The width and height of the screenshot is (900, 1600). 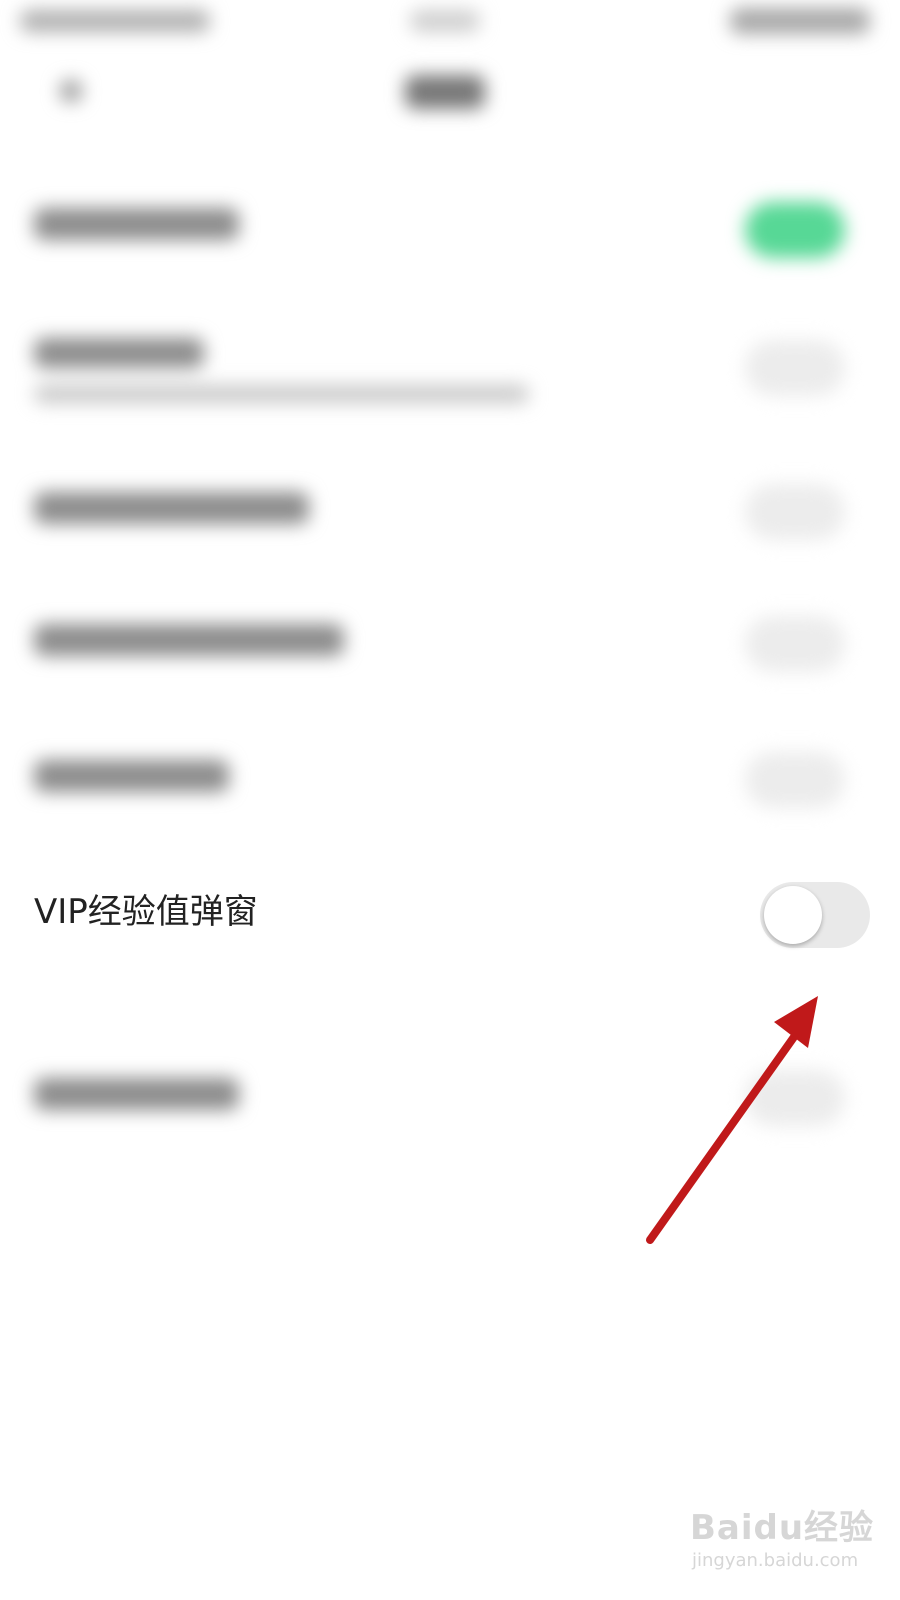 What do you see at coordinates (119, 353) in the screenshot?
I see `setting-row-2-label` at bounding box center [119, 353].